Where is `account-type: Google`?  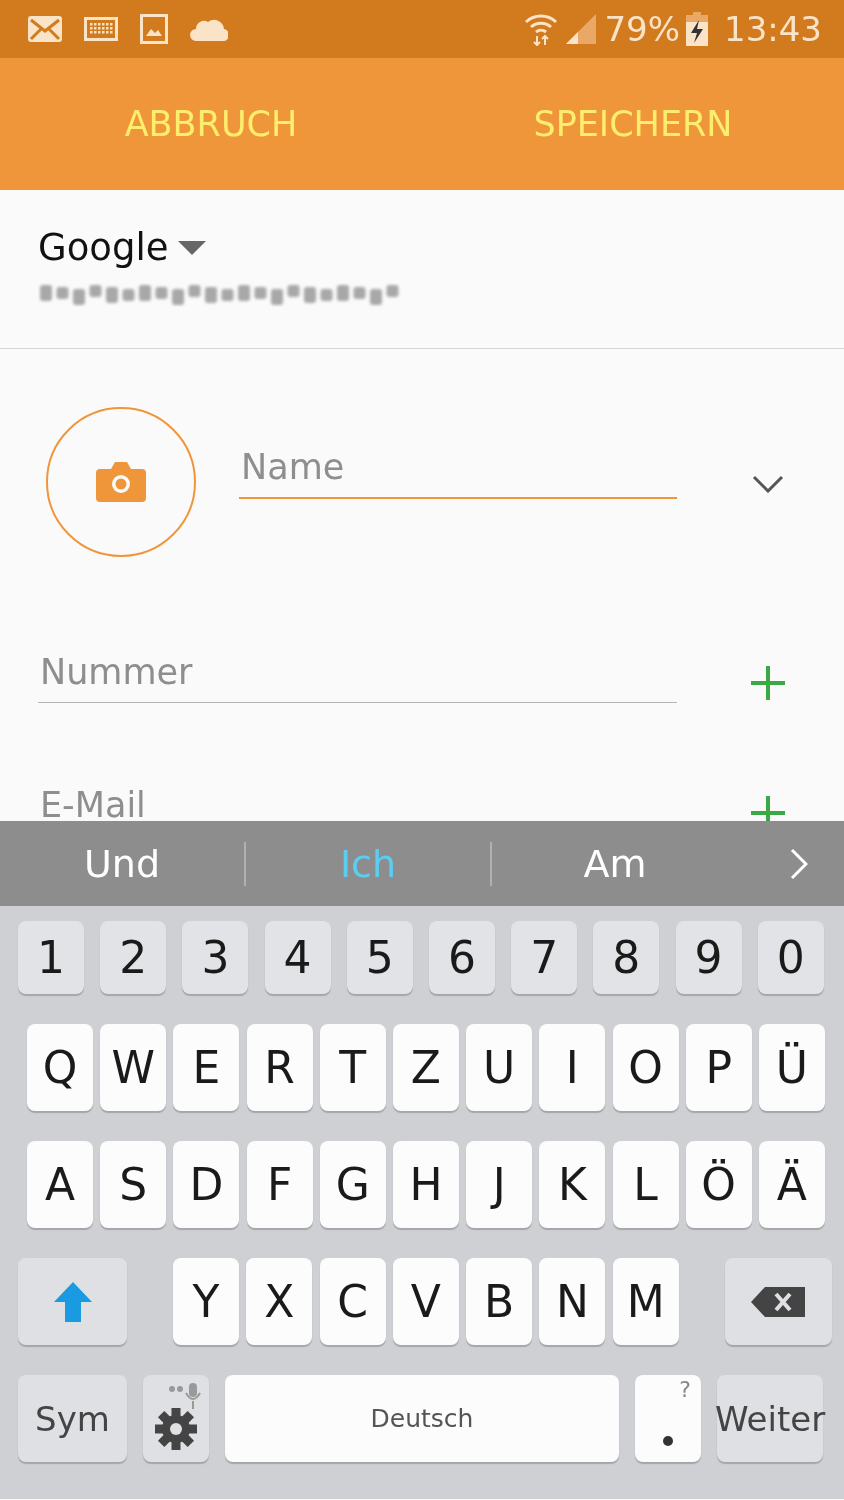 account-type: Google is located at coordinates (103, 247).